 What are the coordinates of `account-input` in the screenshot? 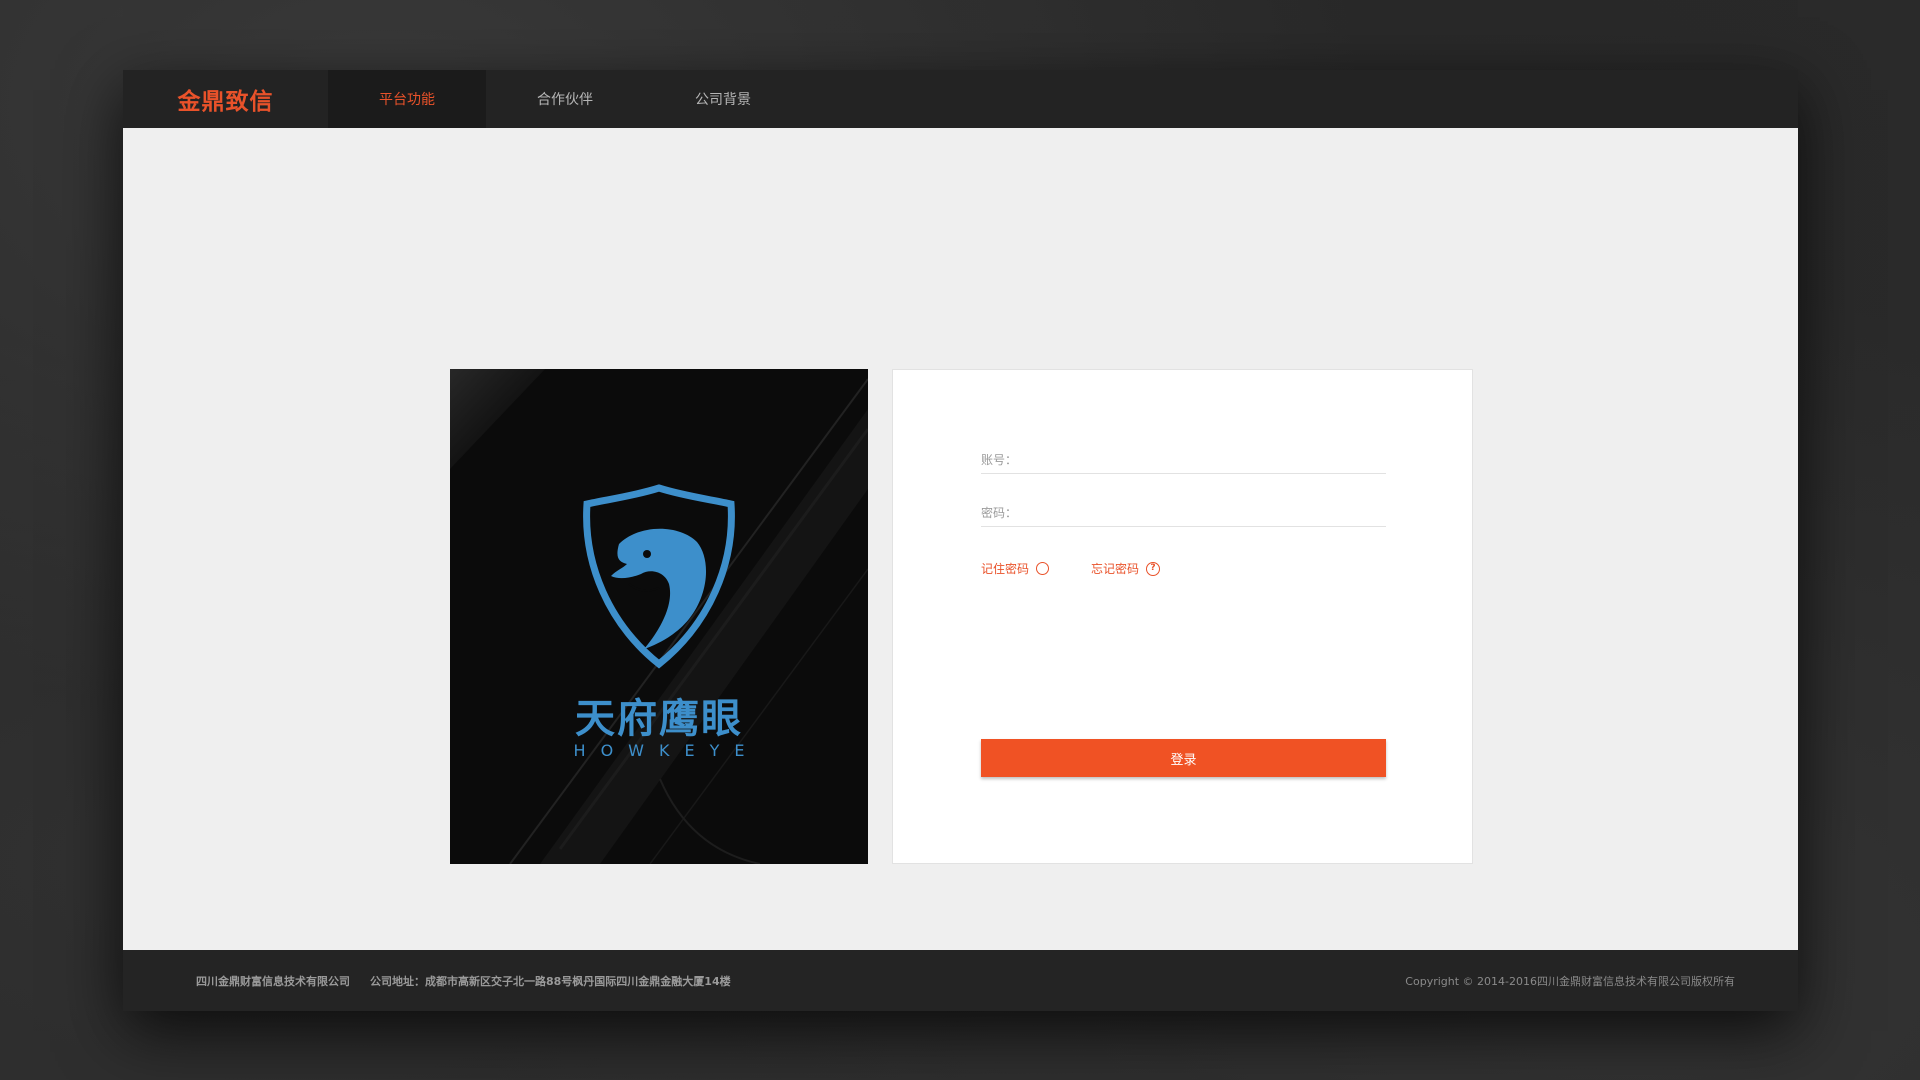 It's located at (1201, 459).